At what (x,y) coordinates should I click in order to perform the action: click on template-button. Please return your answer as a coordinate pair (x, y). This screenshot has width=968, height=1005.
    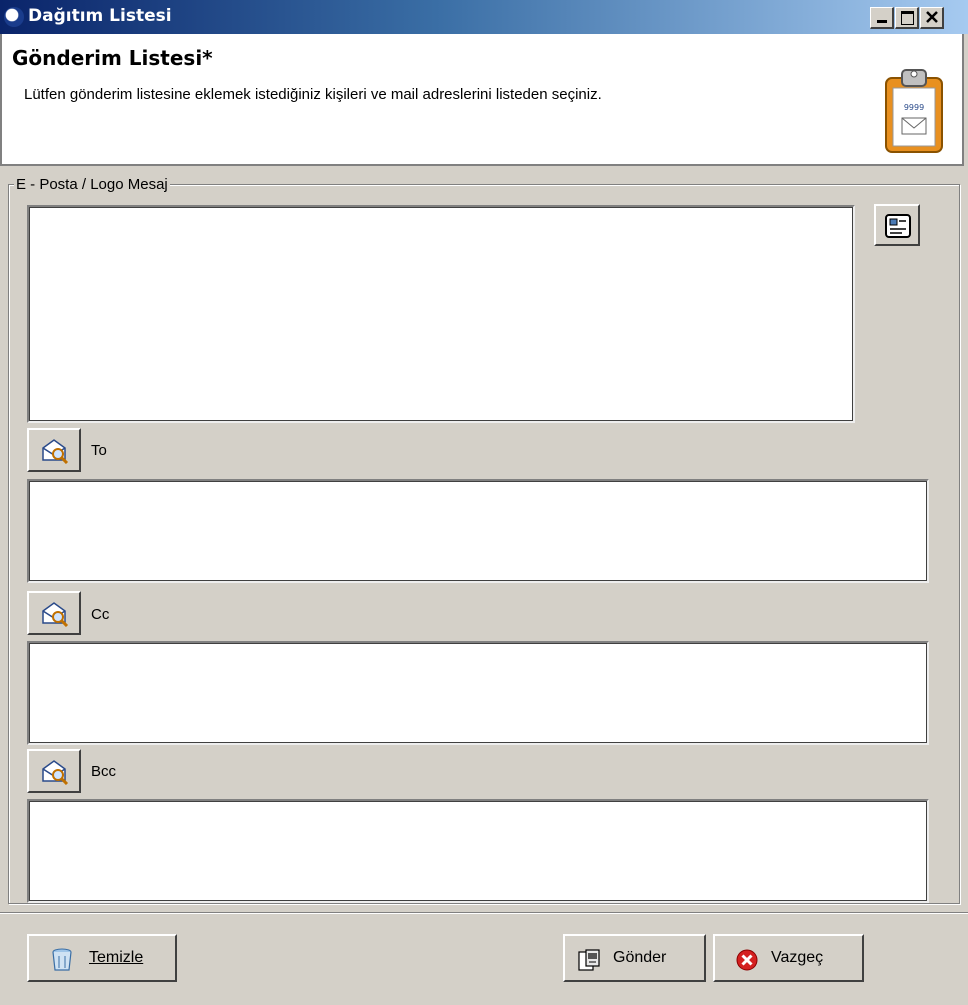
    Looking at the image, I should click on (897, 225).